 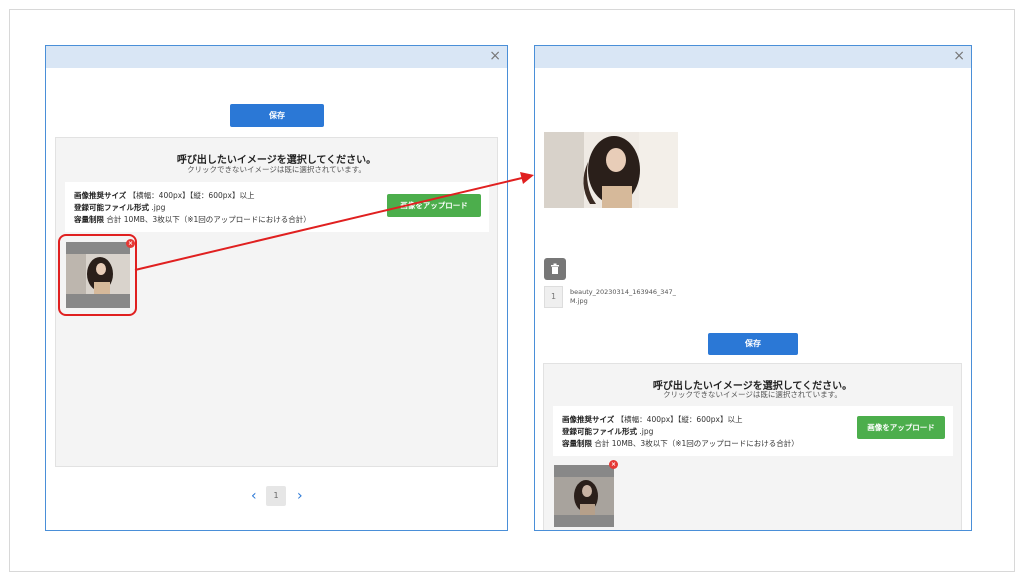 I want to click on remove-icon: ×, so click(x=613, y=464).